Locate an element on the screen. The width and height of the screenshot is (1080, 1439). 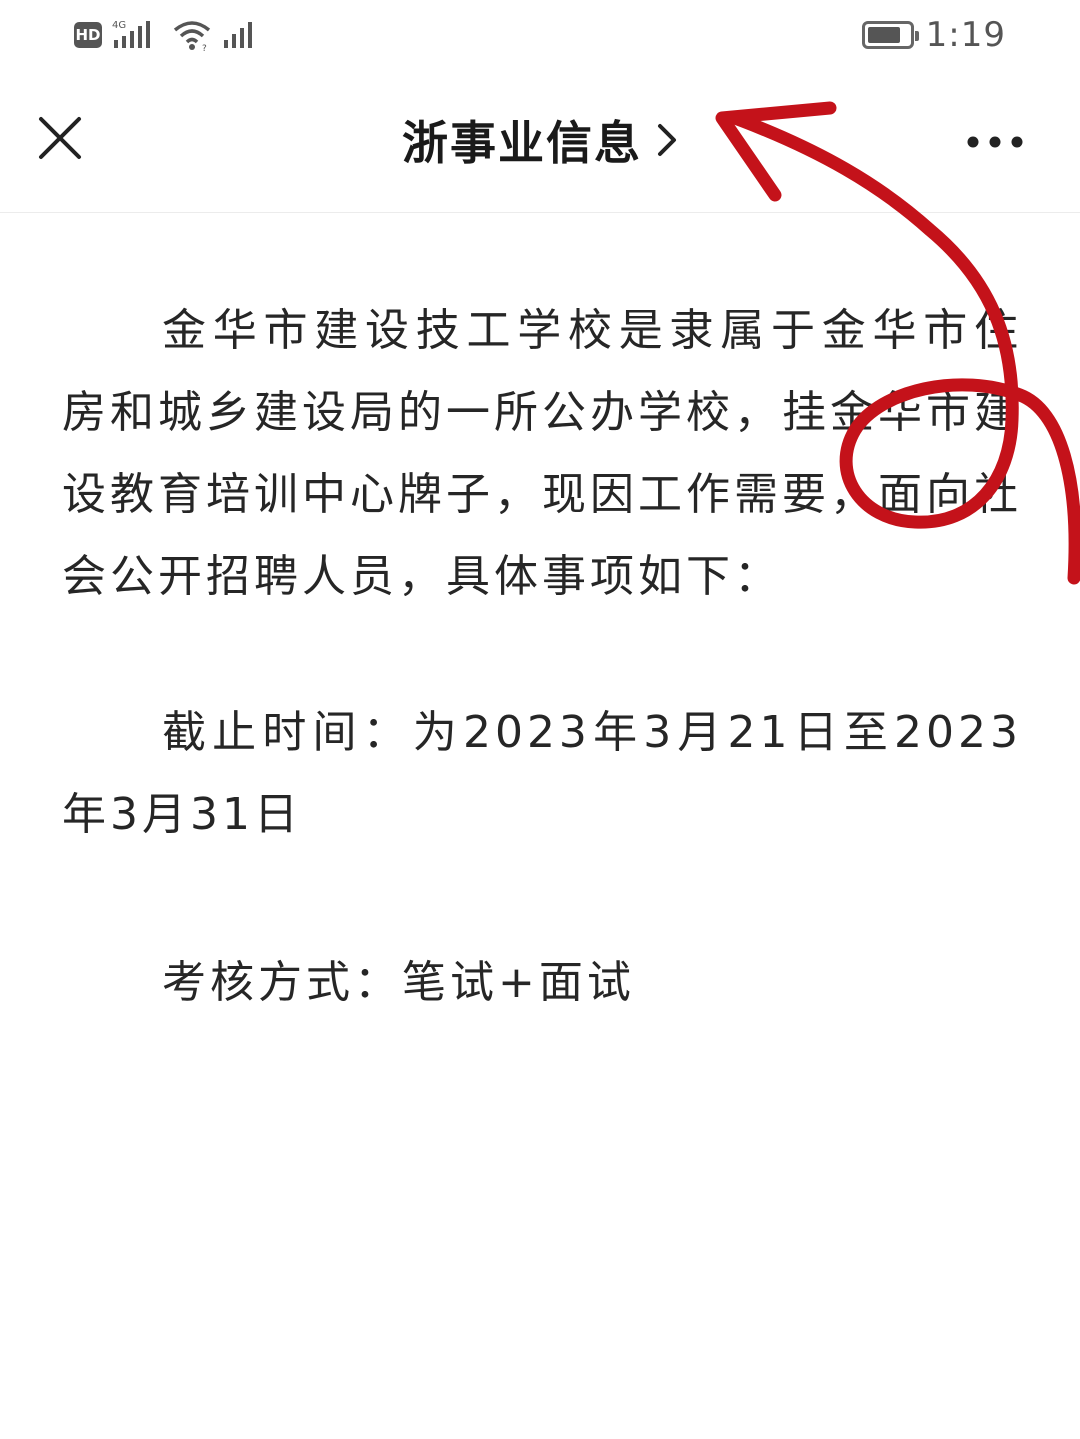
assessment-paragraph: 考核方式：笔试+面试 is located at coordinates (398, 982).